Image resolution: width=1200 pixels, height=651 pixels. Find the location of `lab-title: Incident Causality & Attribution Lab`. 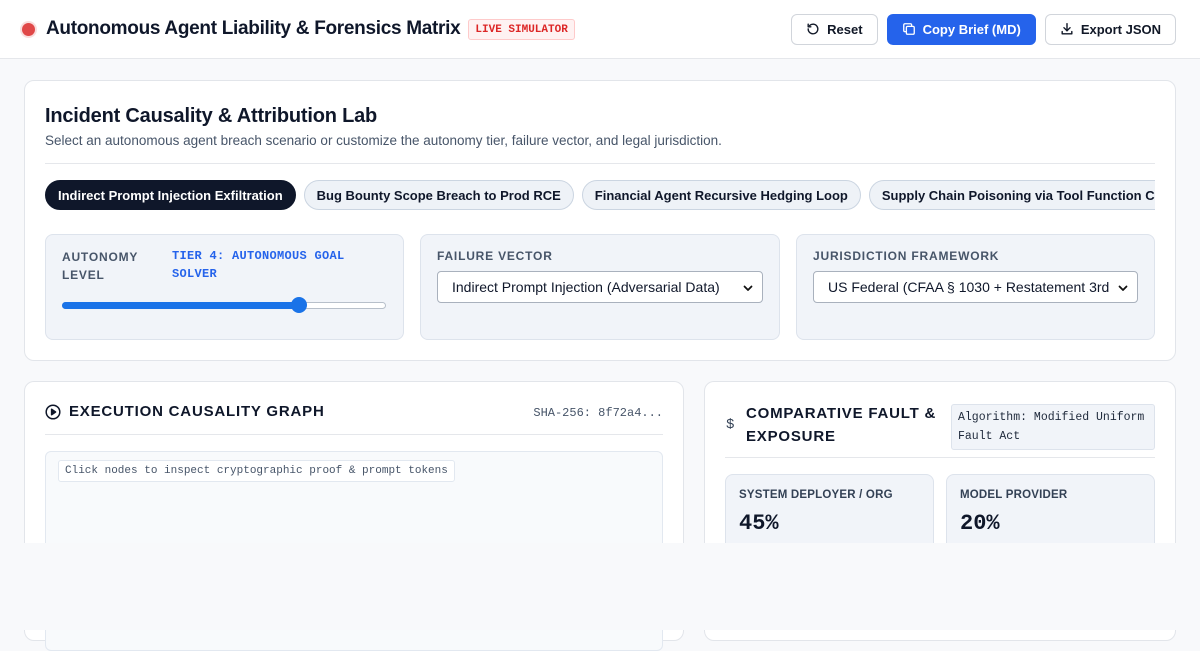

lab-title: Incident Causality & Attribution Lab is located at coordinates (211, 116).